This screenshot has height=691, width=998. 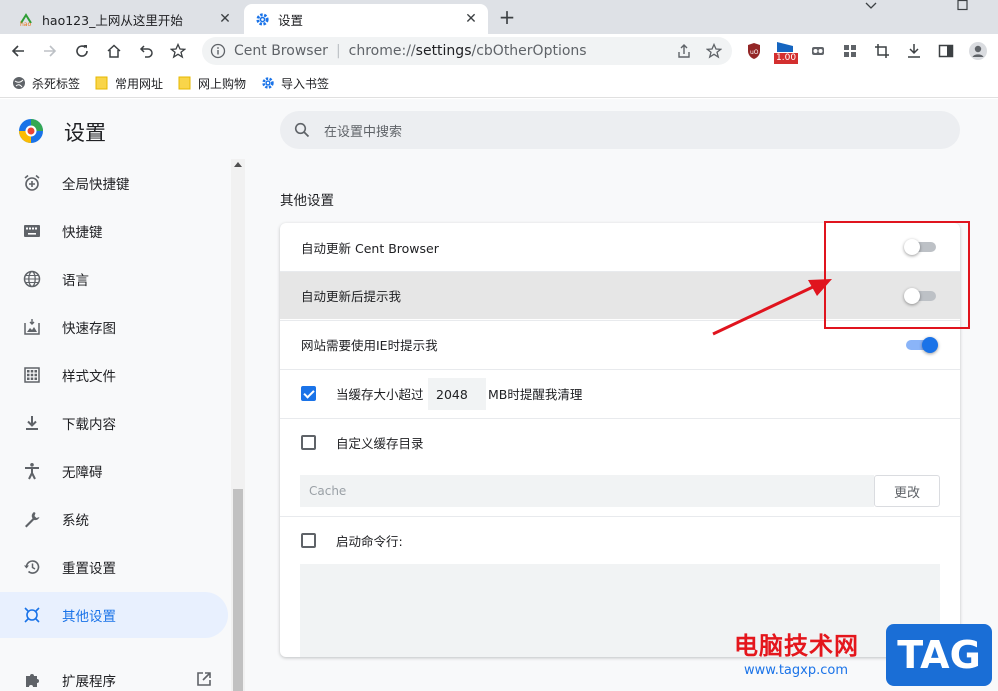 I want to click on open-external-icon, so click(x=204, y=681).